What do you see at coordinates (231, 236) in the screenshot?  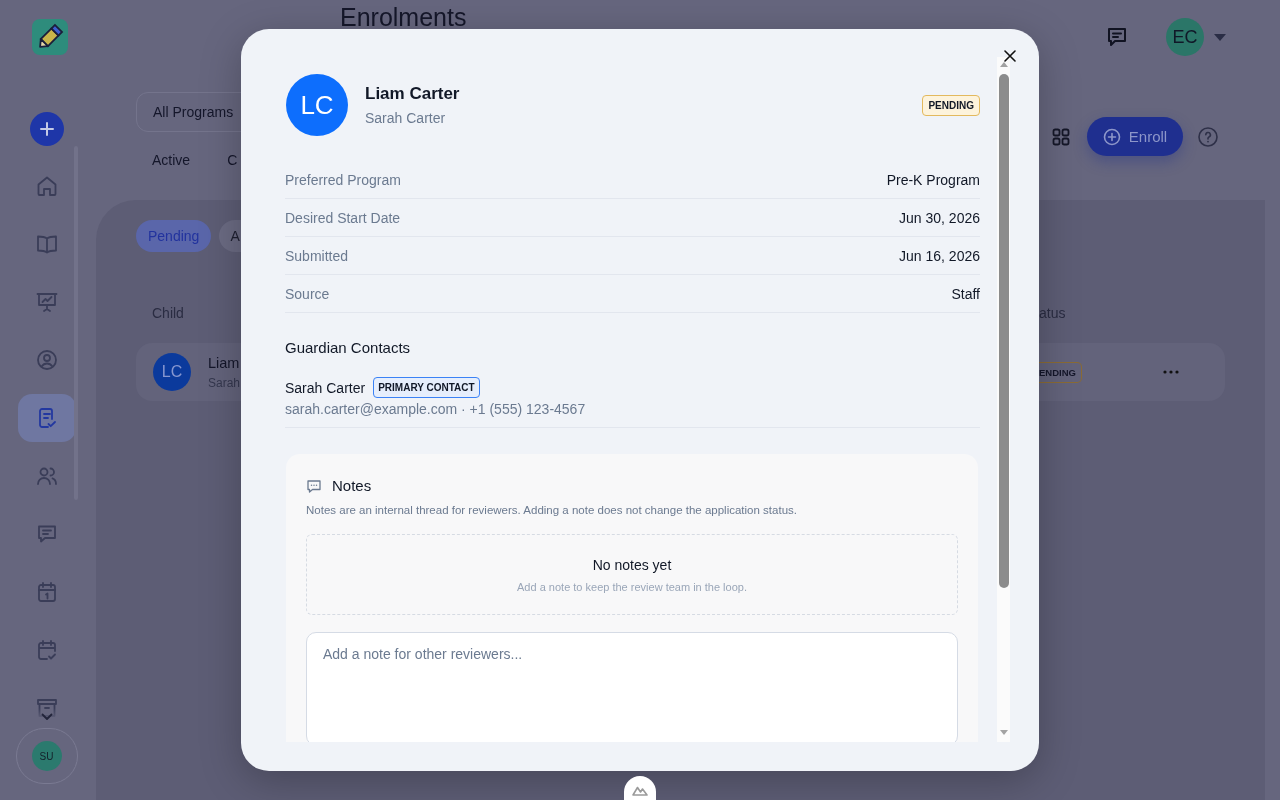 I see `status-chip: A` at bounding box center [231, 236].